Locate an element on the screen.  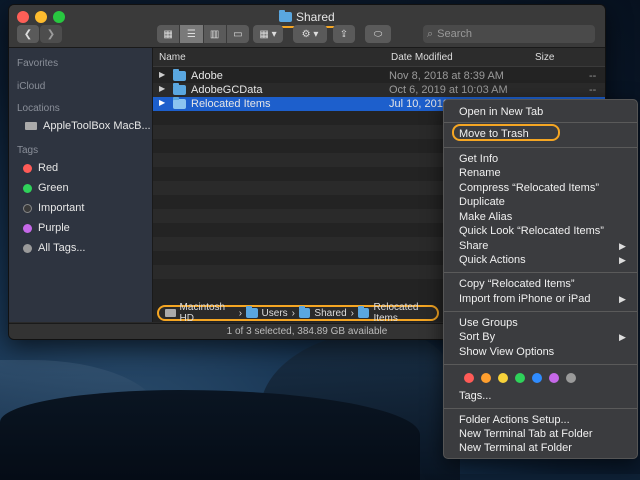
close-button is located at coordinates (23, 17).